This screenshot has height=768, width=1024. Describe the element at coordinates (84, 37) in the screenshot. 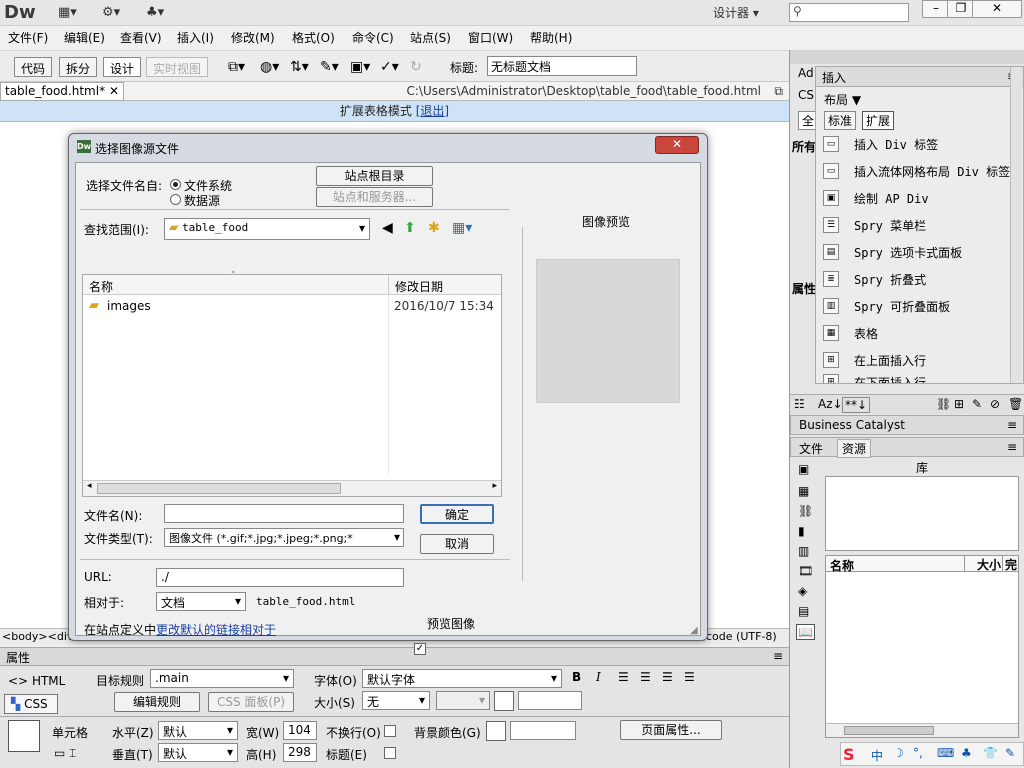

I see `menu-edit: 编辑(E)` at that location.